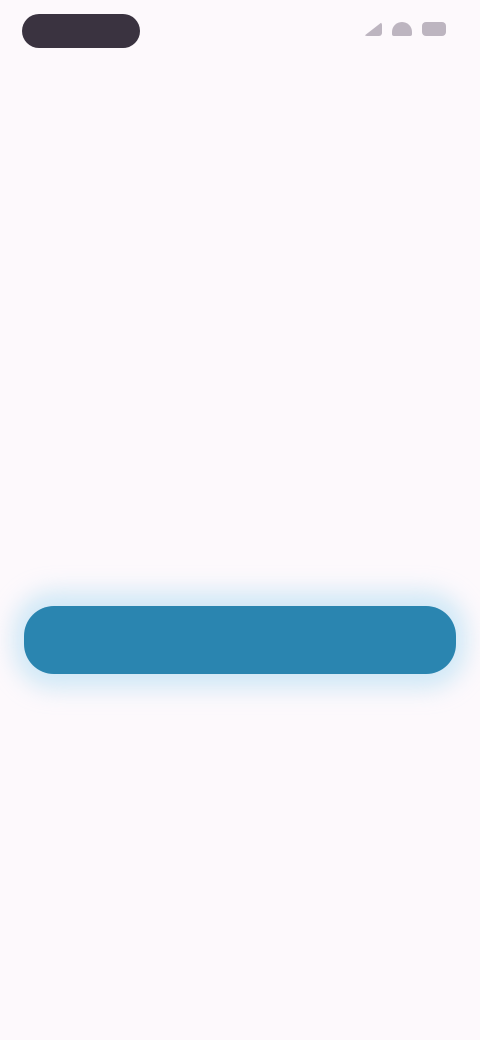 The height and width of the screenshot is (1040, 480). I want to click on wifi-icon, so click(402, 29).